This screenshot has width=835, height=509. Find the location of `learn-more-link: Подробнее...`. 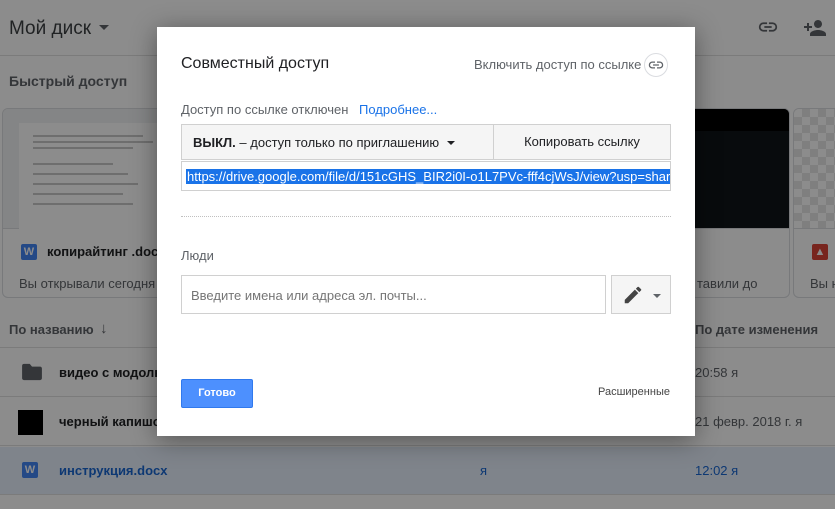

learn-more-link: Подробнее... is located at coordinates (398, 109).